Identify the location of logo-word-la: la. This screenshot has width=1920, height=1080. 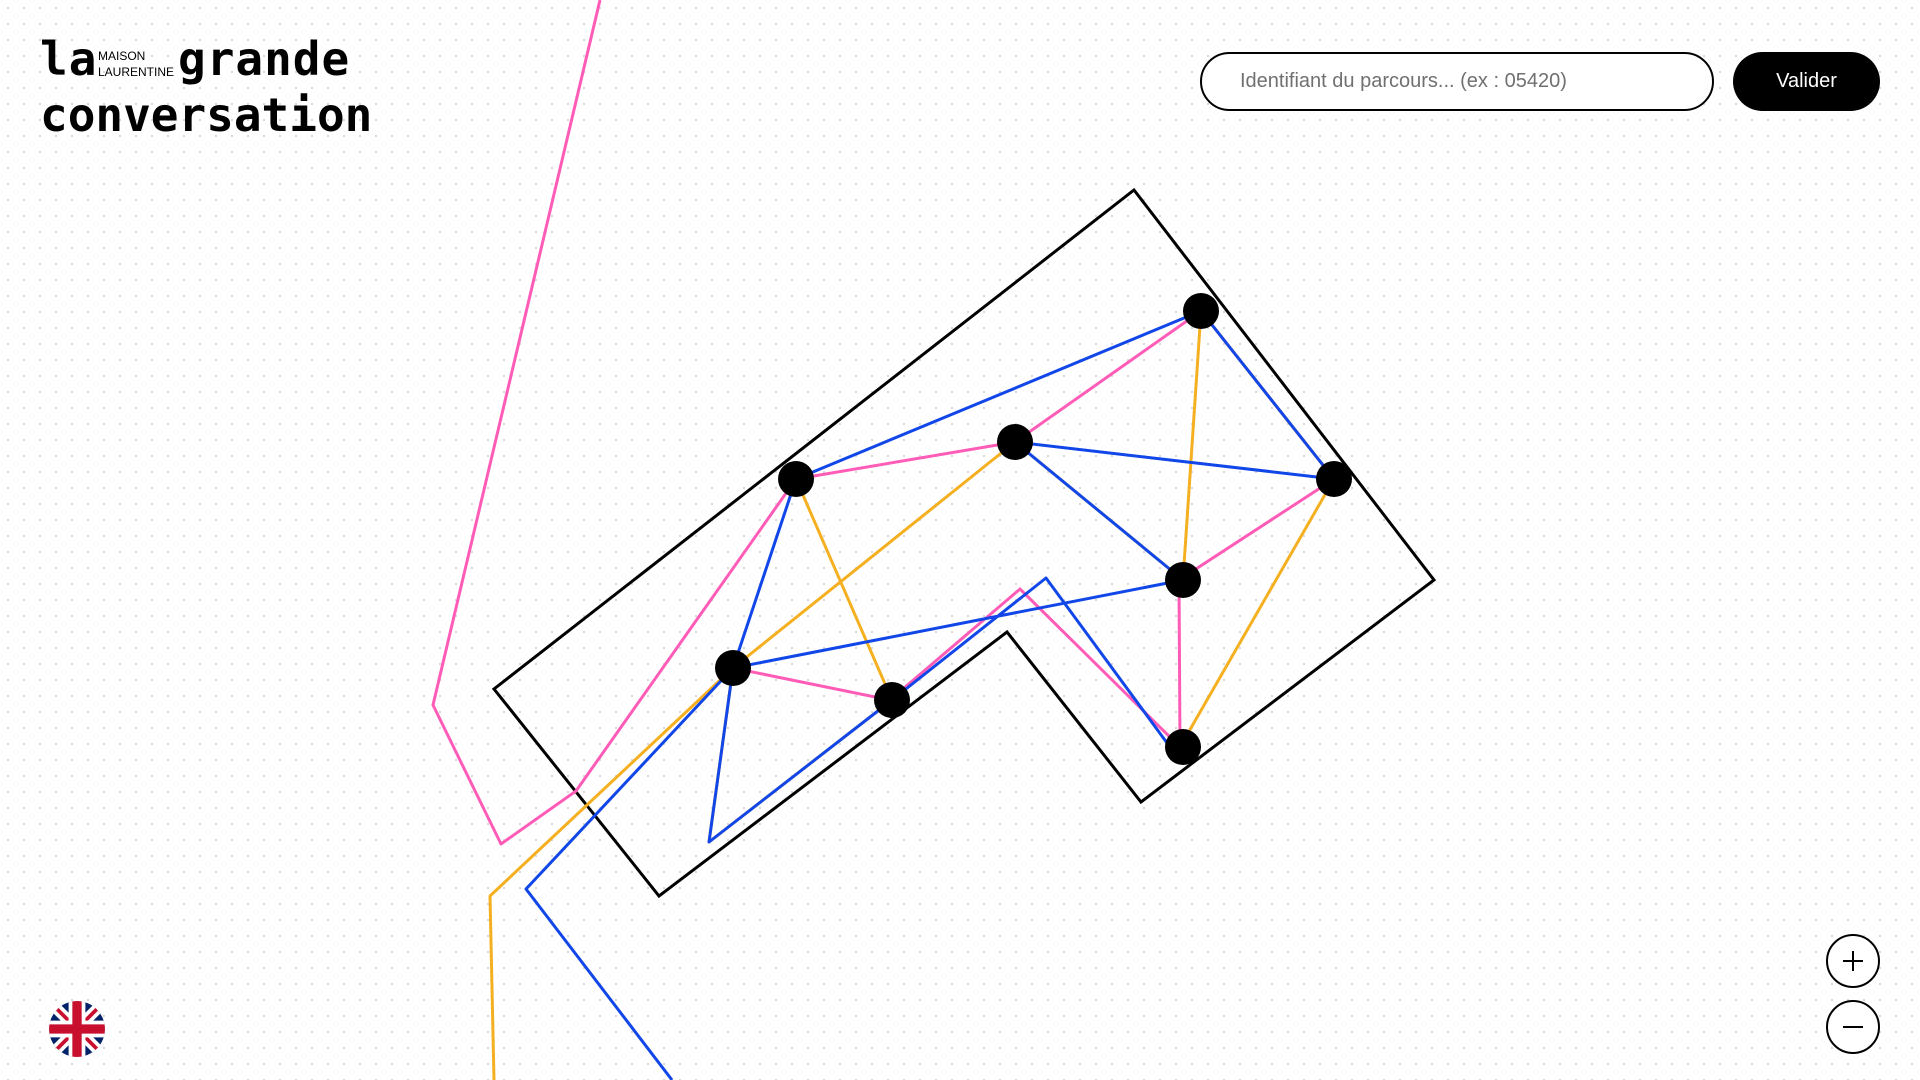
(69, 59).